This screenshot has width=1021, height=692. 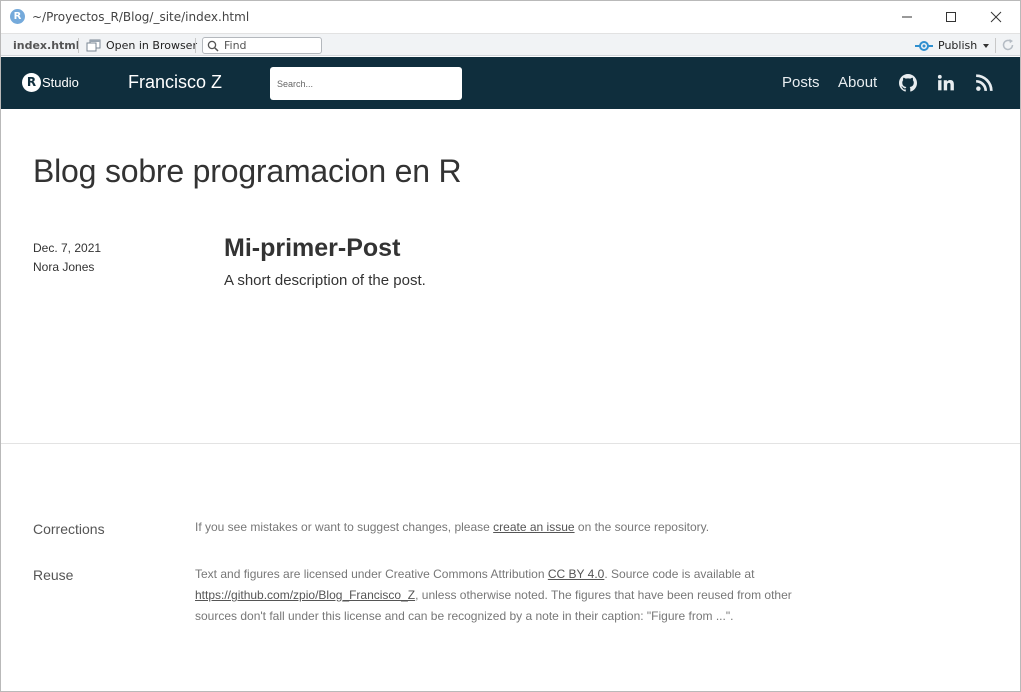 What do you see at coordinates (986, 45) in the screenshot?
I see `chevron-down-icon` at bounding box center [986, 45].